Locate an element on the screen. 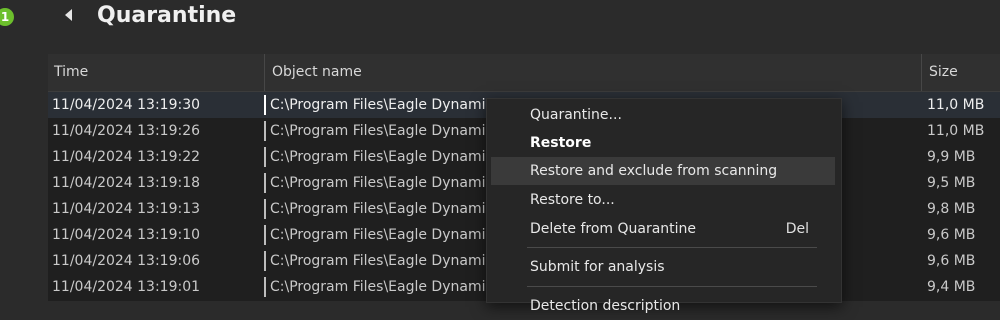 The width and height of the screenshot is (1000, 320). row-time: 11/04/2024 13:19:30 is located at coordinates (126, 105).